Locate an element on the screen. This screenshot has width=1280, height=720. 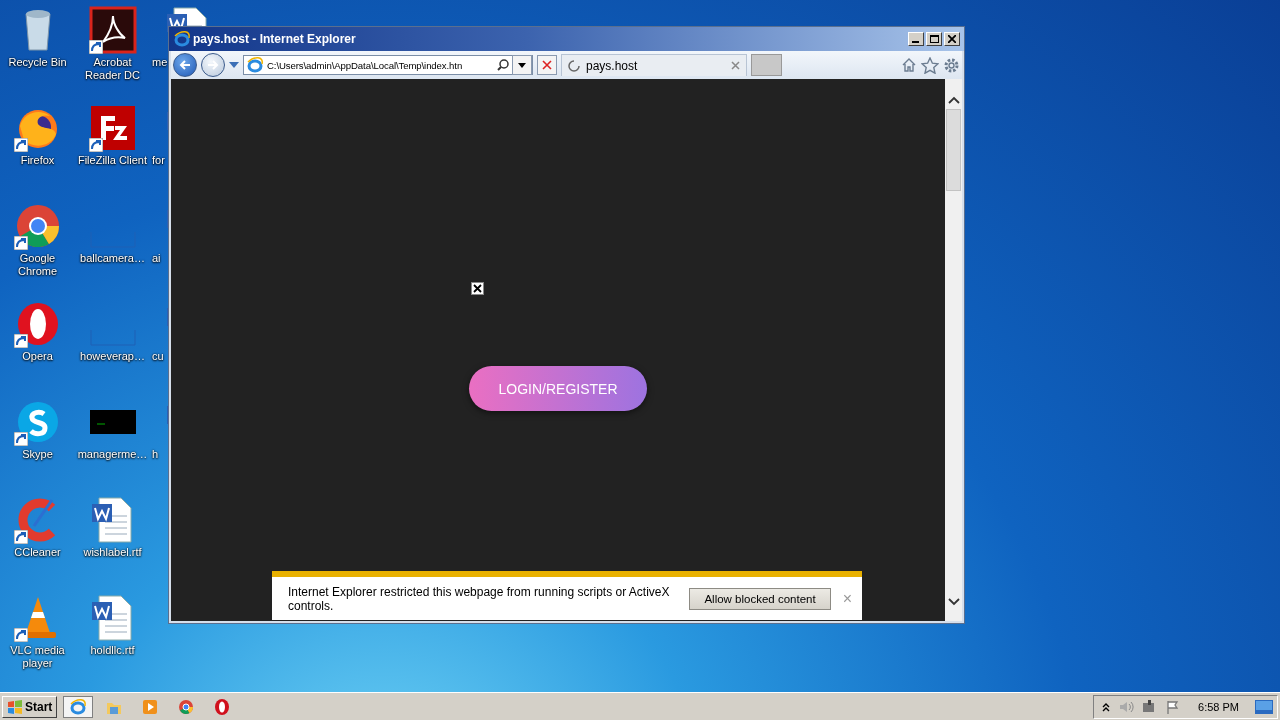
opera-icon is located at coordinates (222, 706).